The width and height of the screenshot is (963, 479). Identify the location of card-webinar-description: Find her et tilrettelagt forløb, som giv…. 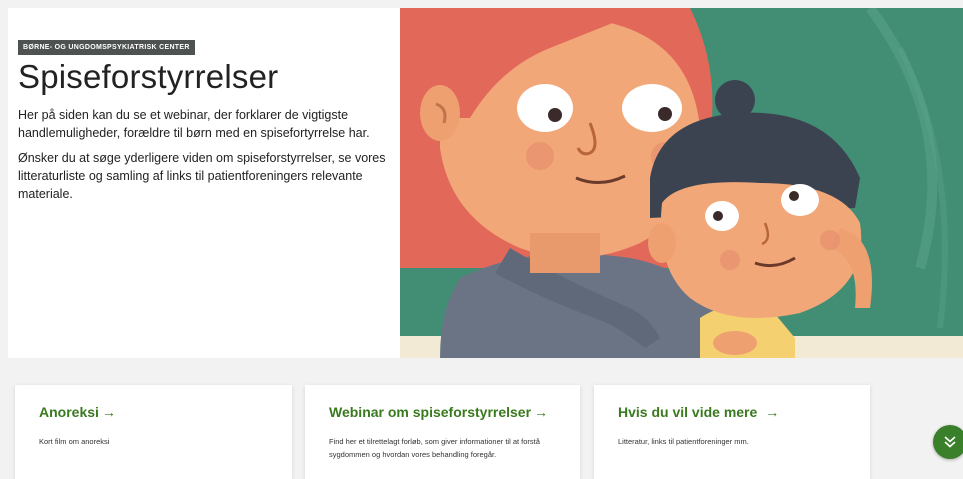
(434, 448).